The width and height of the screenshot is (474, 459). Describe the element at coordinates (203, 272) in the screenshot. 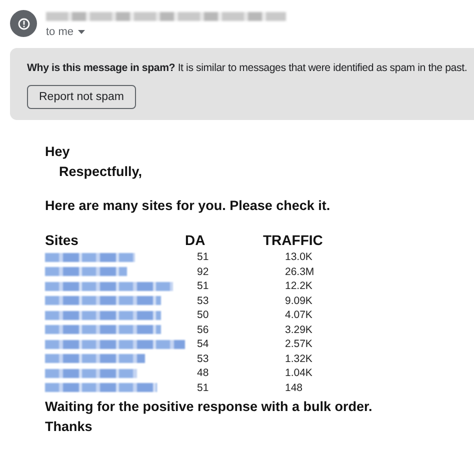

I see `da-cell: 92` at that location.